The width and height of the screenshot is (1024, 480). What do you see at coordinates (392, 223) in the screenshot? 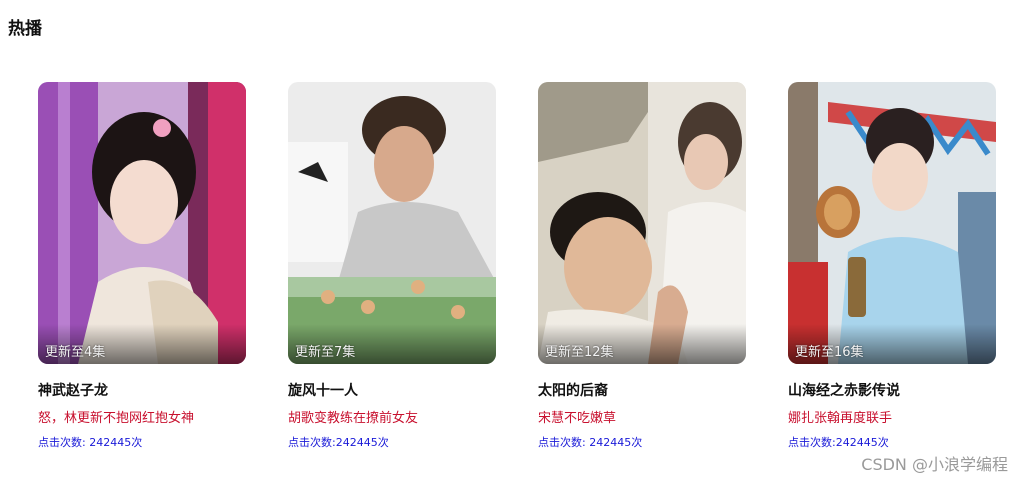
I see `poster-image: 更新至7集` at bounding box center [392, 223].